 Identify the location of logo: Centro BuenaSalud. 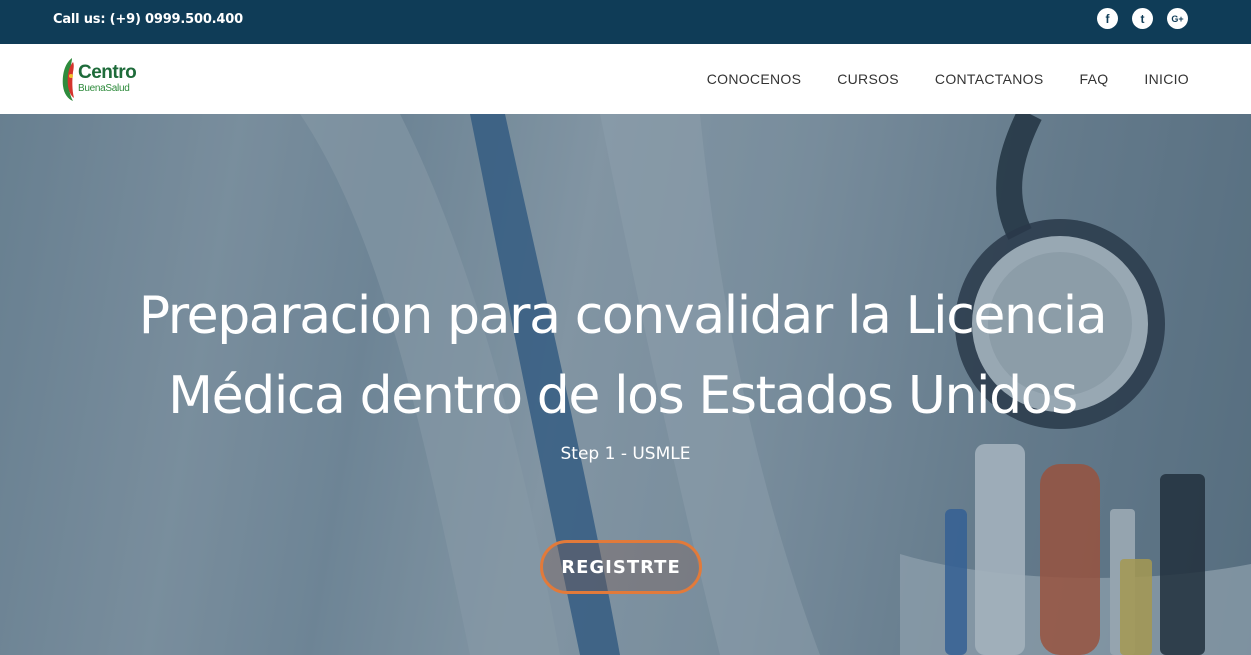
(105, 79).